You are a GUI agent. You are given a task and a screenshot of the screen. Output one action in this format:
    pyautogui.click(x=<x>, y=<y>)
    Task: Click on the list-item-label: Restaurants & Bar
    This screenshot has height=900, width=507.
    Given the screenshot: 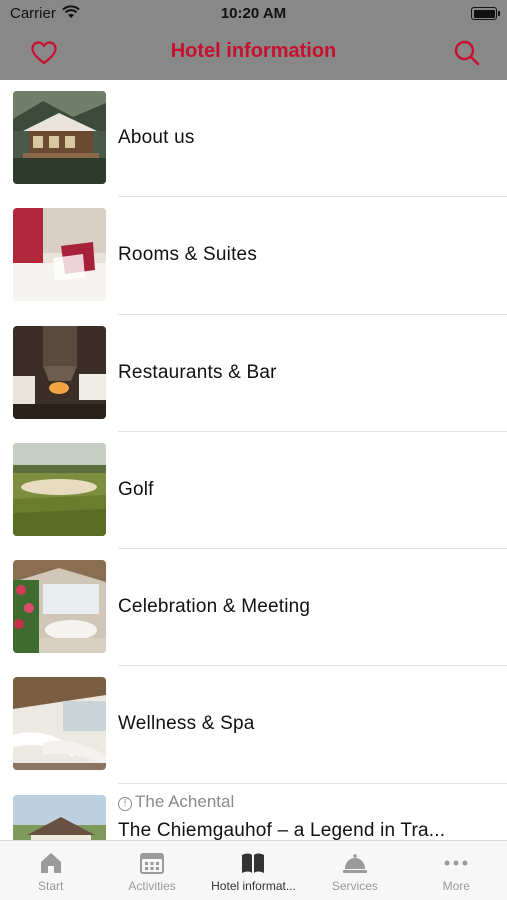 What is the action you would take?
    pyautogui.click(x=197, y=372)
    